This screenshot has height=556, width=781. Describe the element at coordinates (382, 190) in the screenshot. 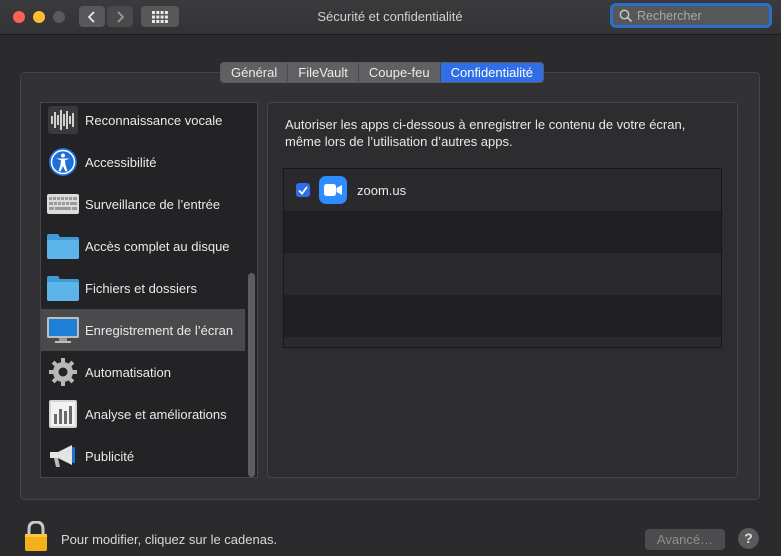

I see `app-name: zoom.us` at that location.